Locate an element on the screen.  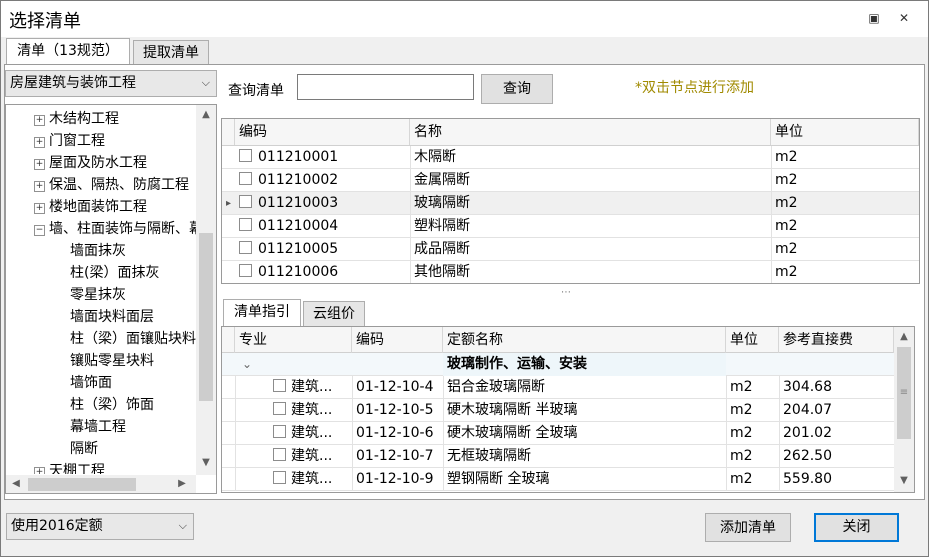
tree-item: 墙面块料面层 is located at coordinates (102, 317).